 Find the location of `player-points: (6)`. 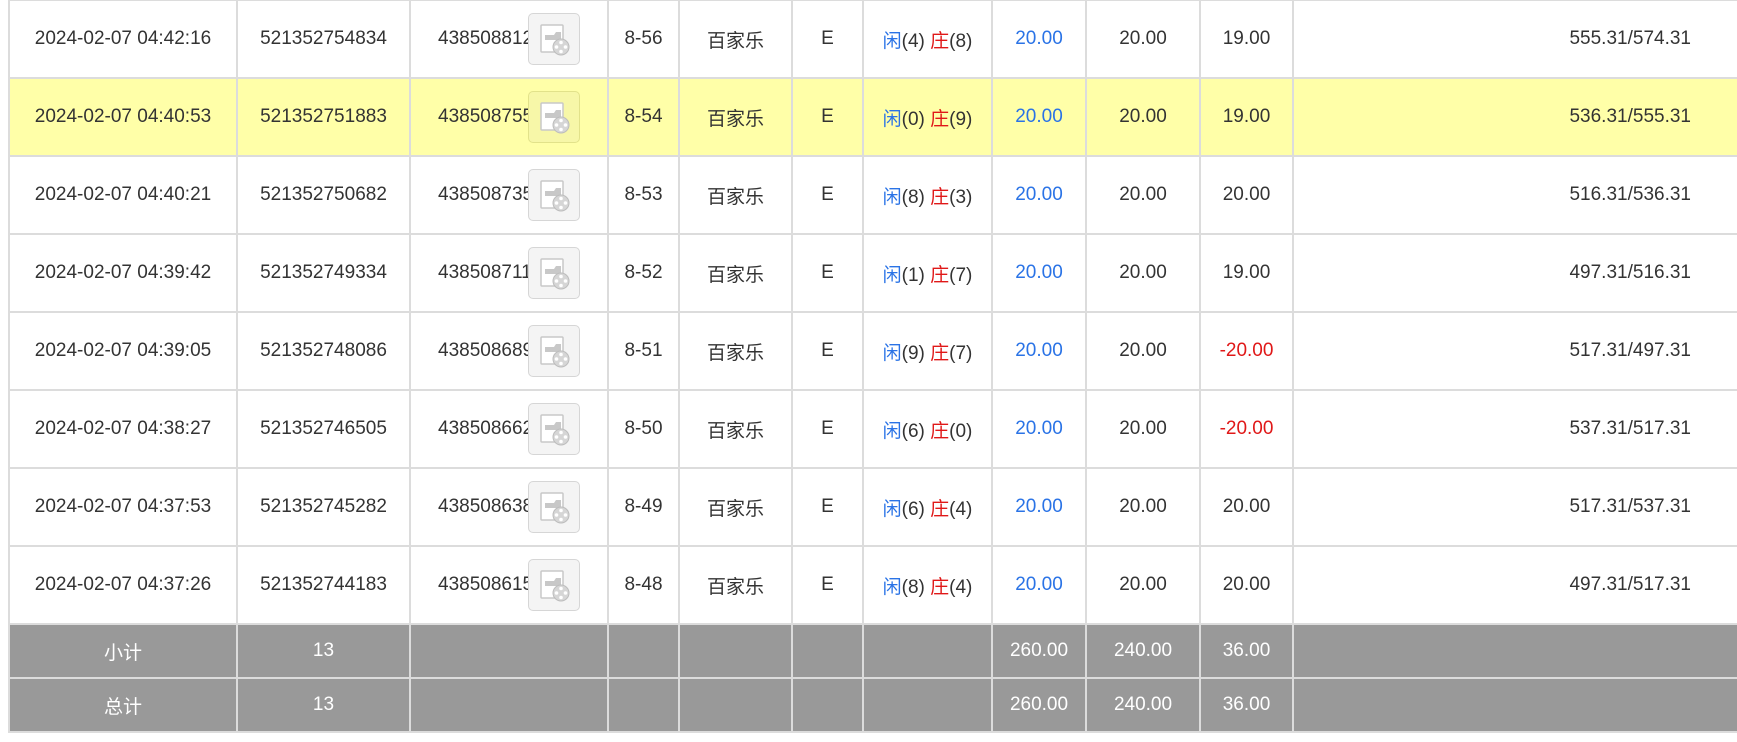

player-points: (6) is located at coordinates (913, 509).